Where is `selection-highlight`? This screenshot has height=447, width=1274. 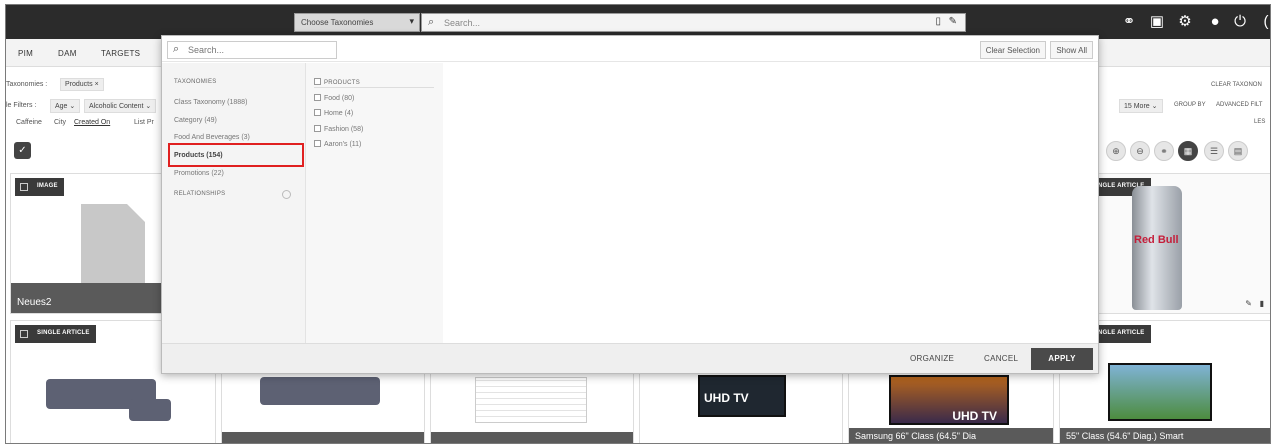 selection-highlight is located at coordinates (236, 155).